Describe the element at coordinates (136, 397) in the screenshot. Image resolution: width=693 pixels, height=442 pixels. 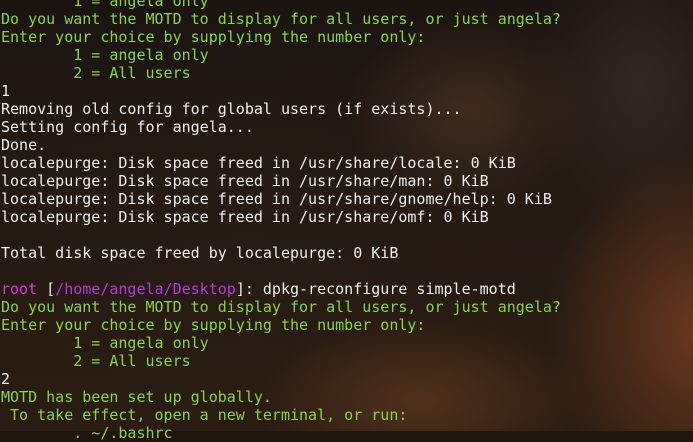
I see `terminal-line: MOTD has been set up globally.` at that location.